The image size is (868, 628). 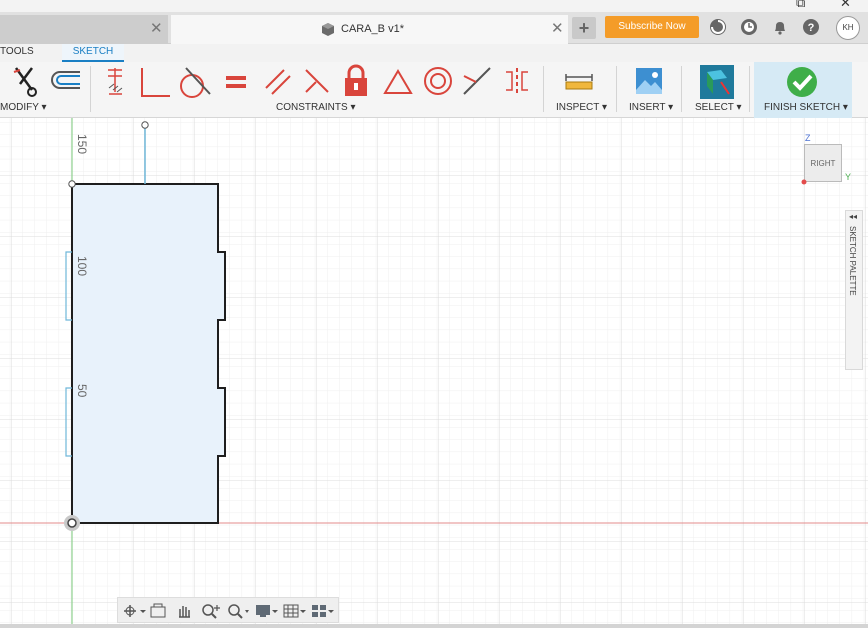 I want to click on tab-cara-b: CARA_B v1* ✕, so click(x=369, y=29).